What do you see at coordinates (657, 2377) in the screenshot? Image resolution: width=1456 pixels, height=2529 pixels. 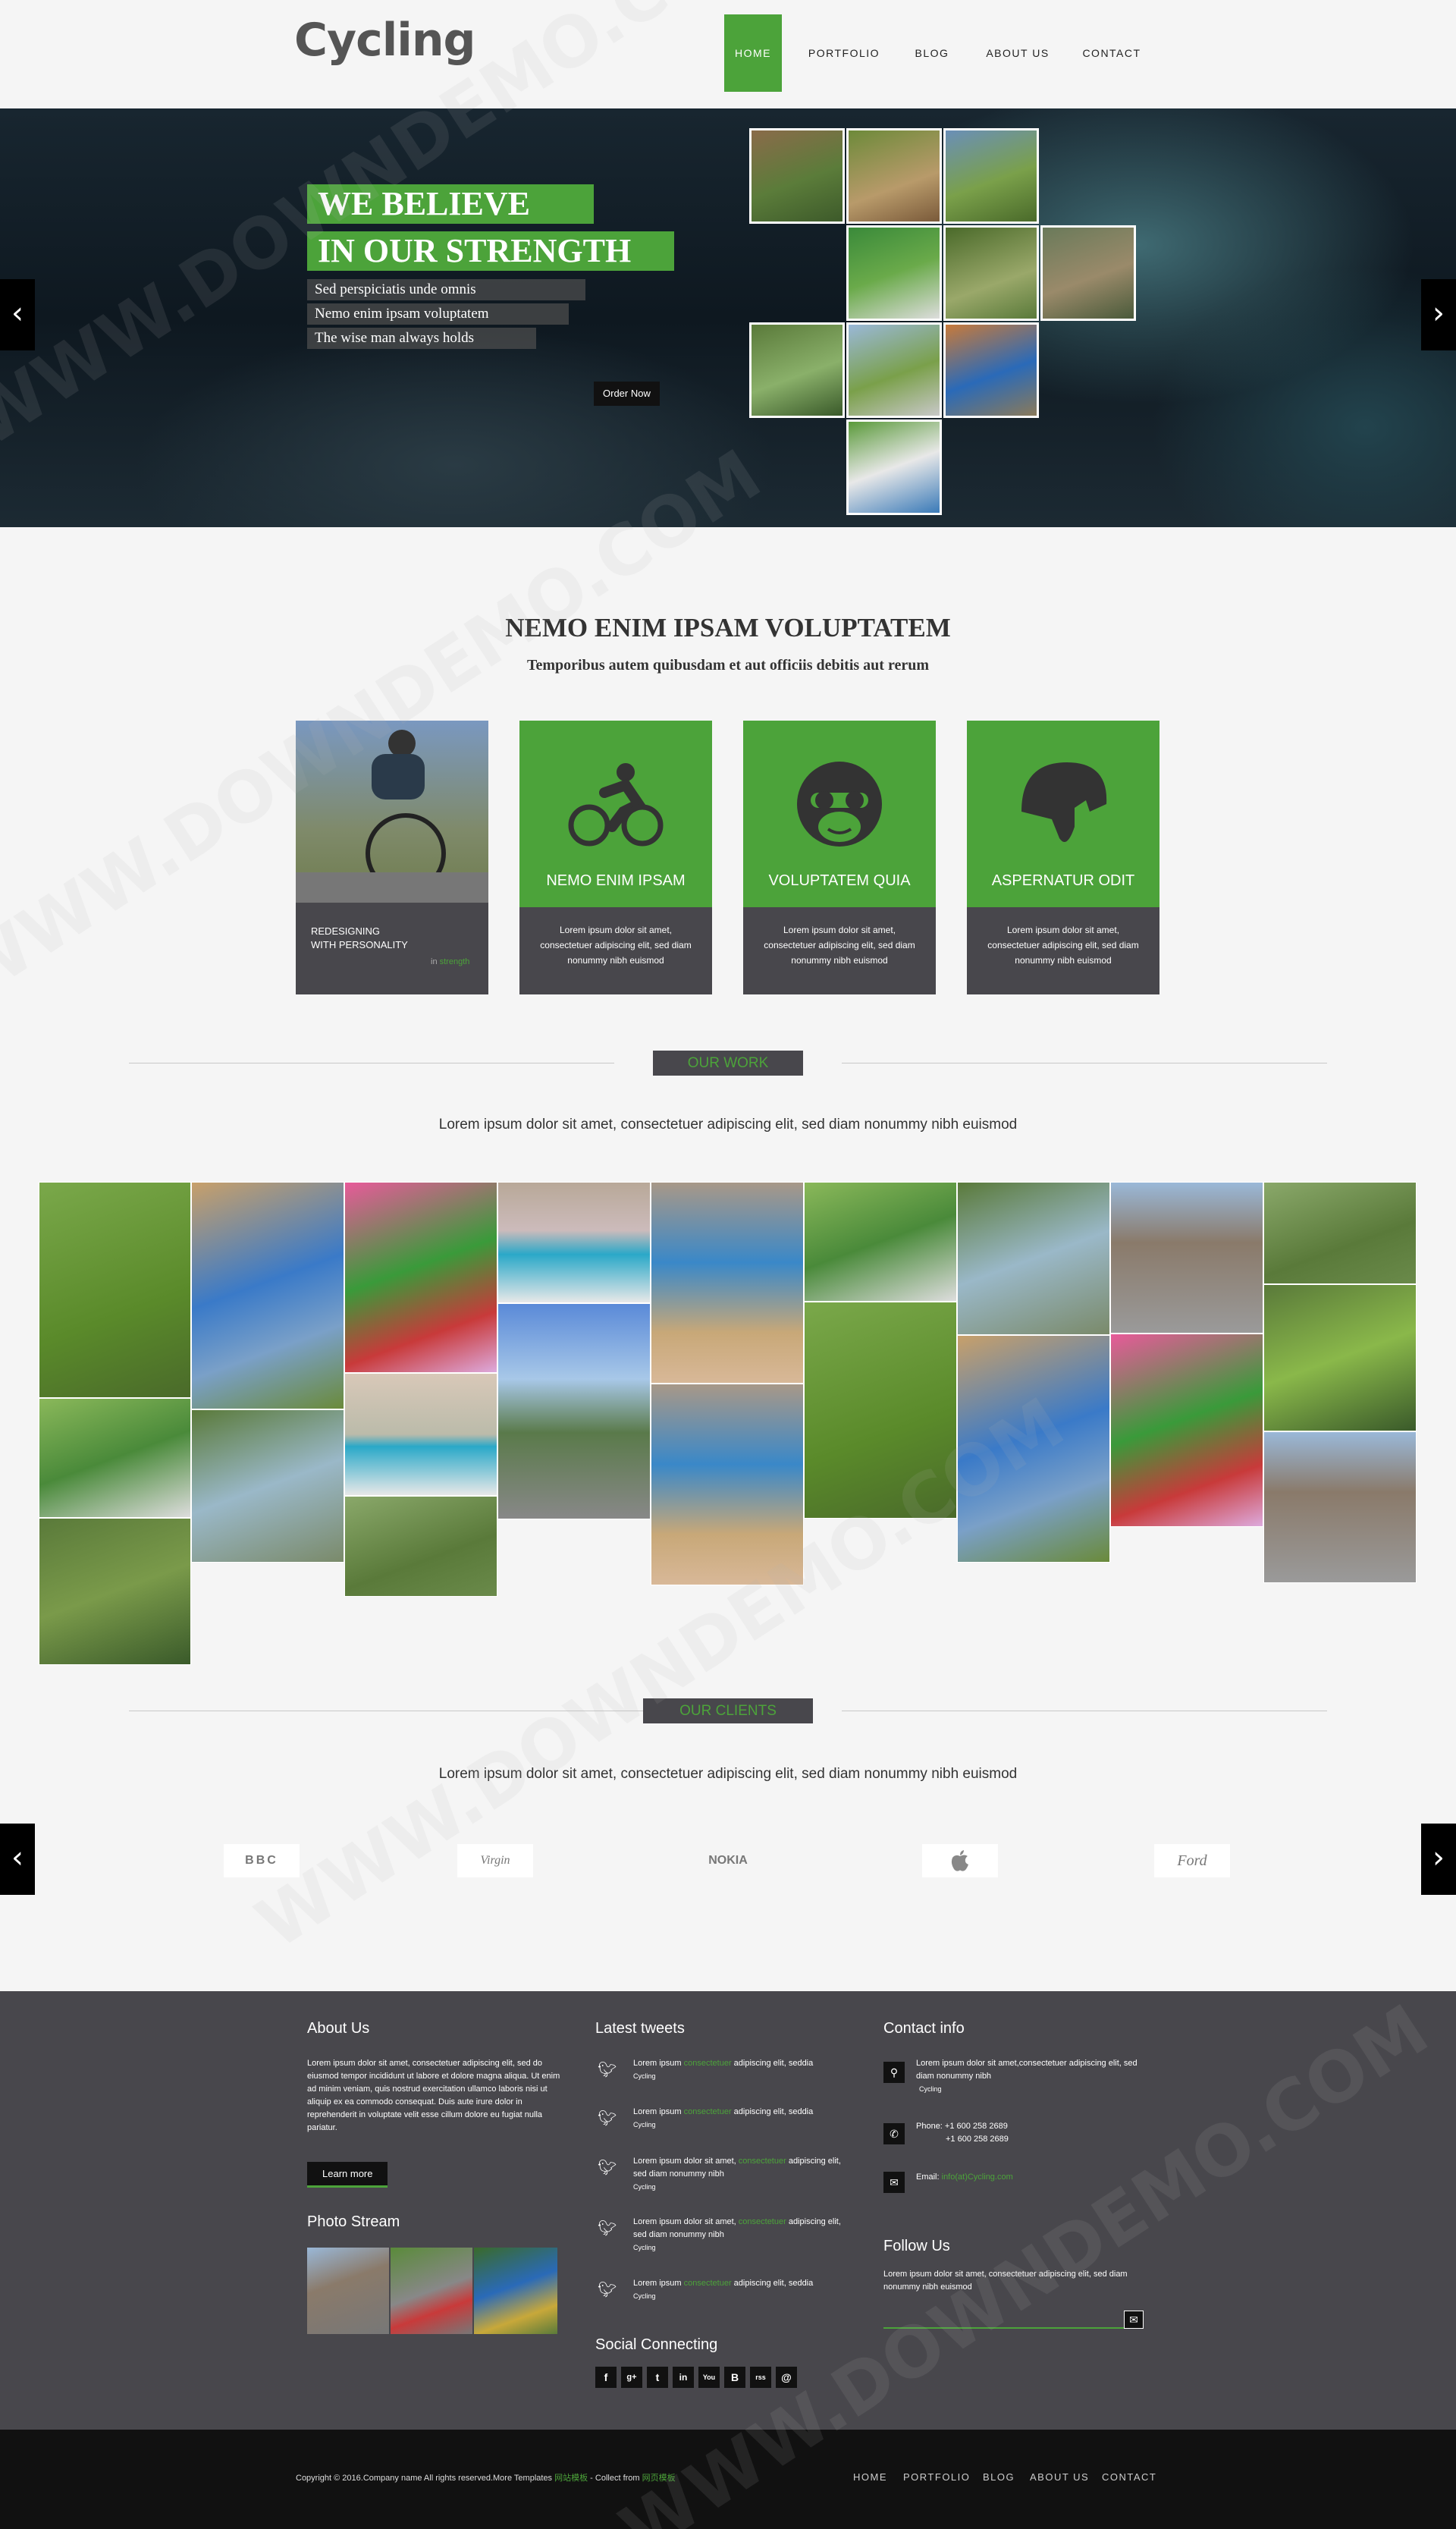 I see `tumblr-icon: t` at bounding box center [657, 2377].